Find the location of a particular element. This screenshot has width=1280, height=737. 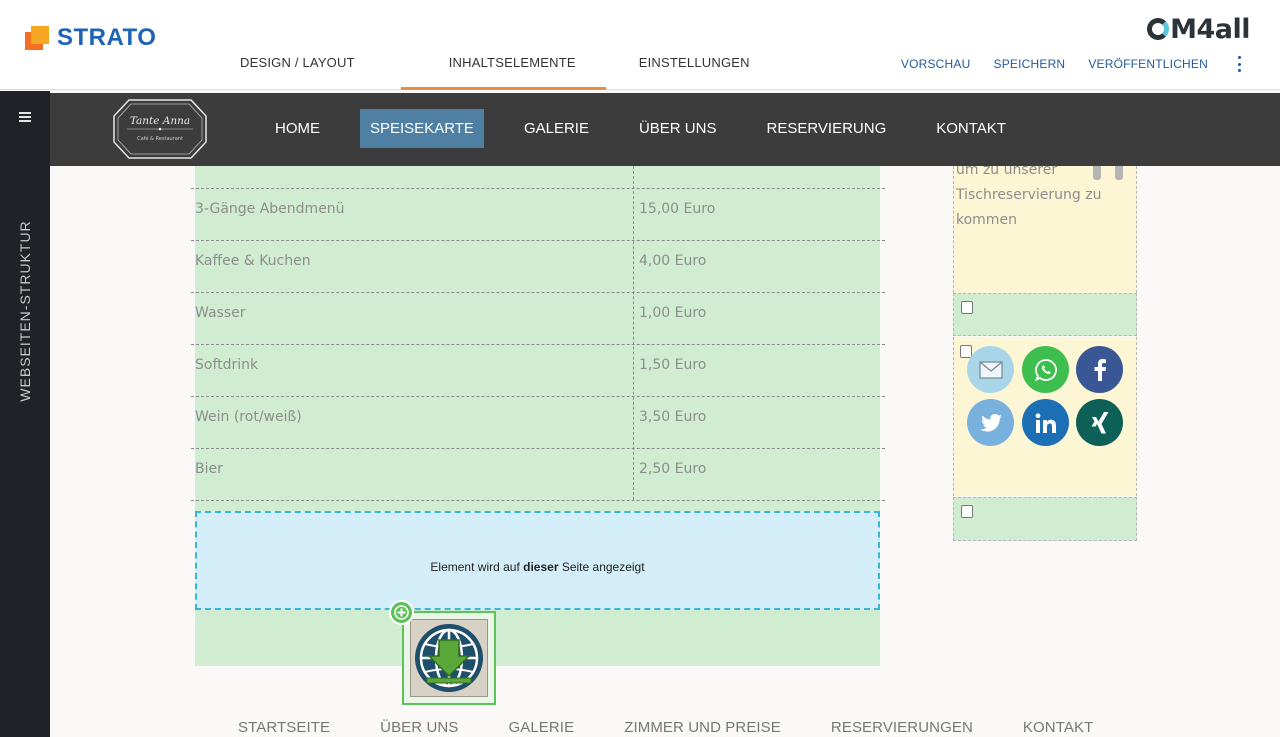

footer-link-zimmer-und-preise: ZIMMER UND PREISE is located at coordinates (702, 727).